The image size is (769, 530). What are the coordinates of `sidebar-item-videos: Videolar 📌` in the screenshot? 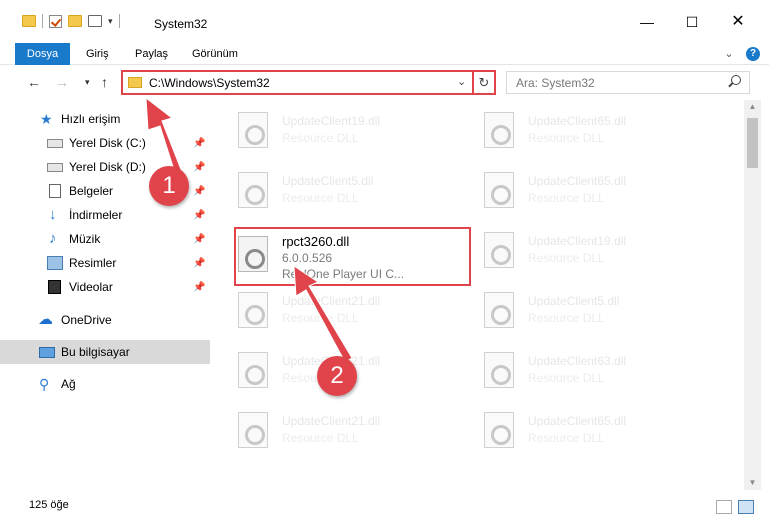 It's located at (105, 287).